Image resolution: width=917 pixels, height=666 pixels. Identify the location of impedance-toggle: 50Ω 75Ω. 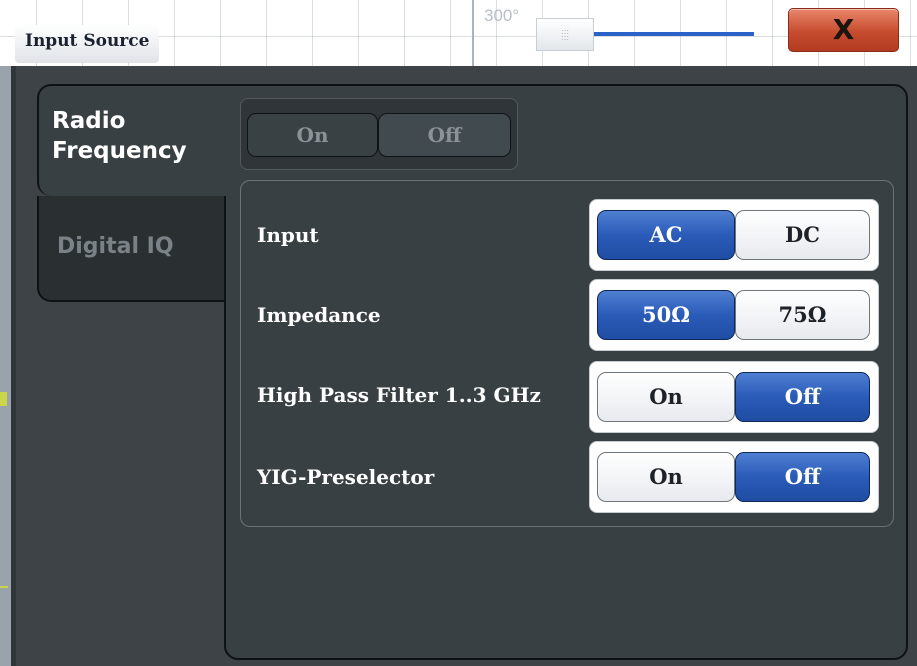
(734, 315).